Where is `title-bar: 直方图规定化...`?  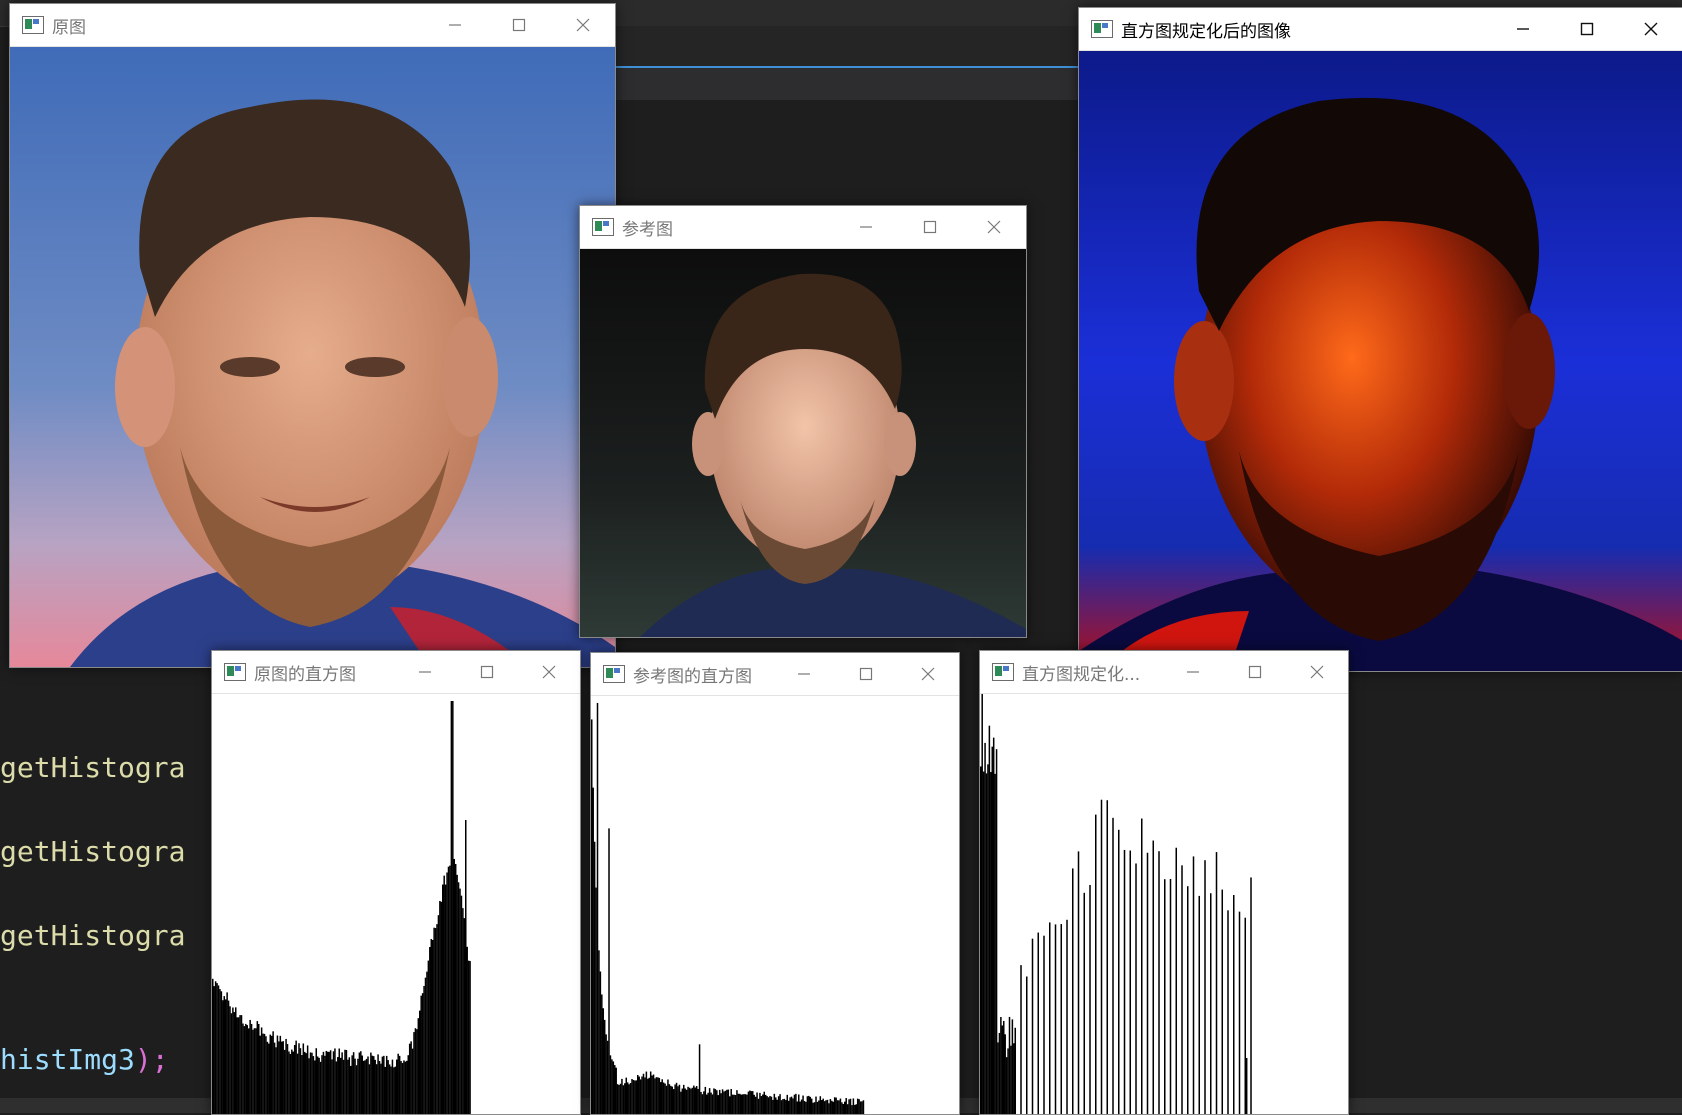
title-bar: 直方图规定化... is located at coordinates (1164, 672).